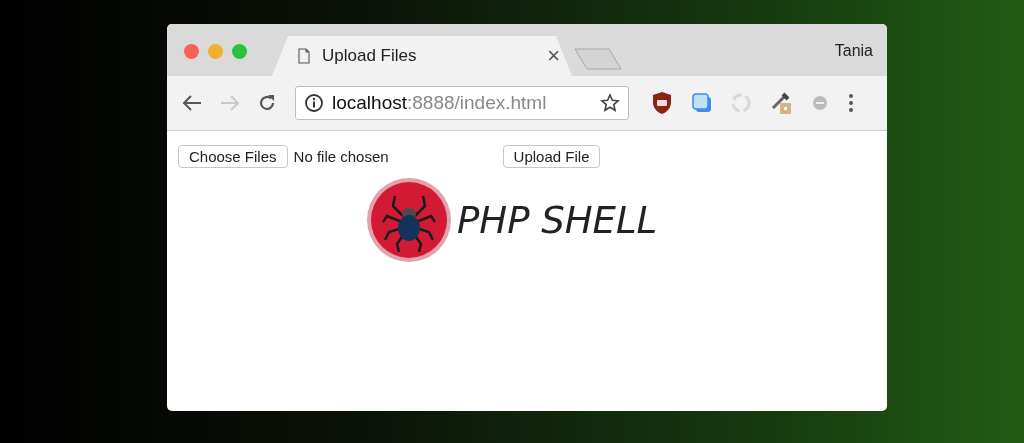 This screenshot has width=1024, height=443. I want to click on address-bar: localhost:8888/index.html, so click(462, 103).